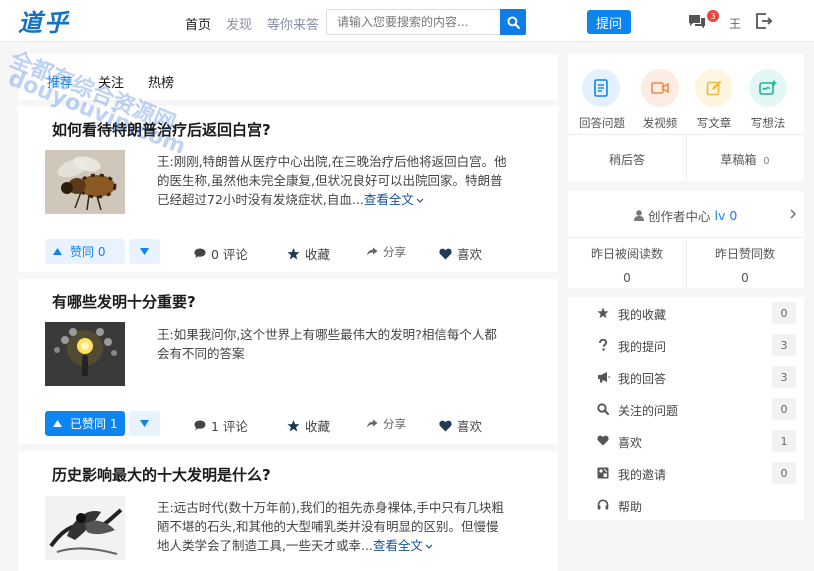 The height and width of the screenshot is (571, 814). What do you see at coordinates (784, 441) in the screenshot?
I see `menu-count: 1` at bounding box center [784, 441].